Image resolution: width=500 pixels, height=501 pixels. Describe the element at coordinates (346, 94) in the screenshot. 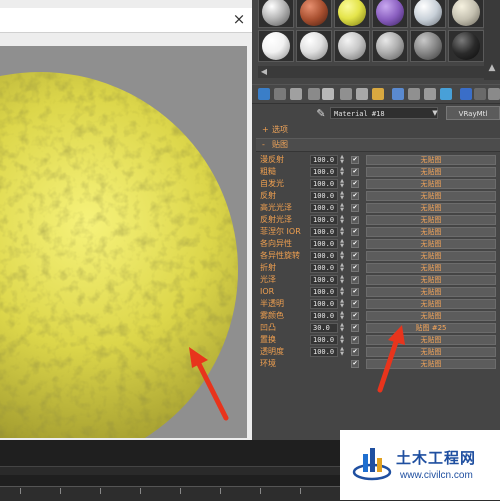

I see `make-unique-icon` at that location.